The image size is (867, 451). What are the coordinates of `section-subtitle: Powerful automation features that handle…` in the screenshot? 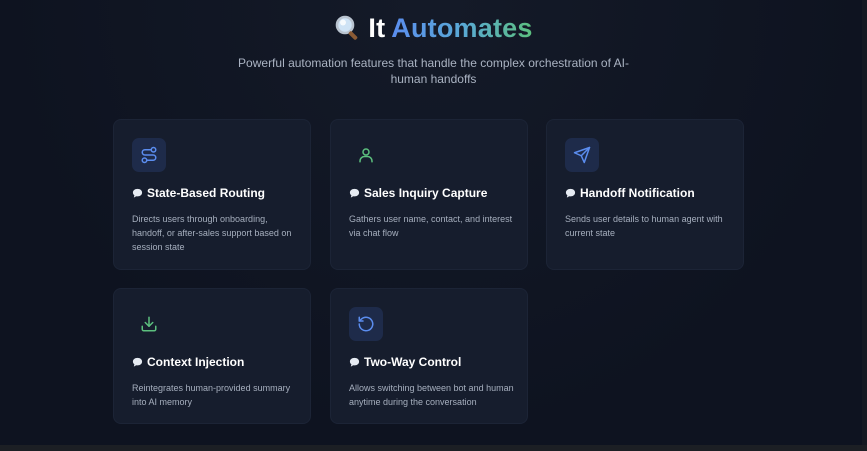 It's located at (433, 71).